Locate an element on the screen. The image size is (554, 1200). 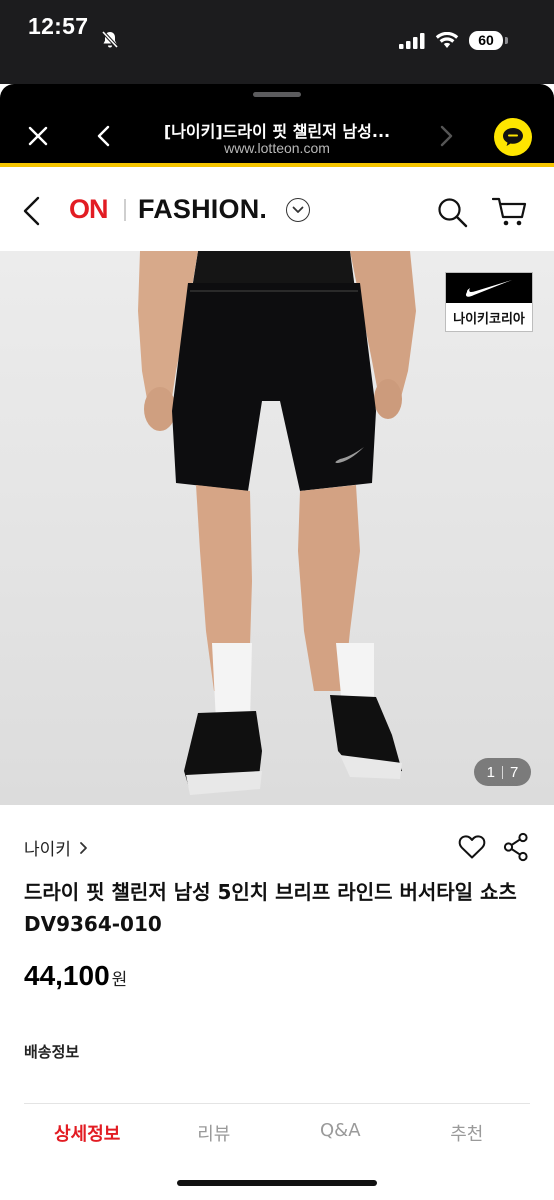
battery-tip is located at coordinates (506, 40).